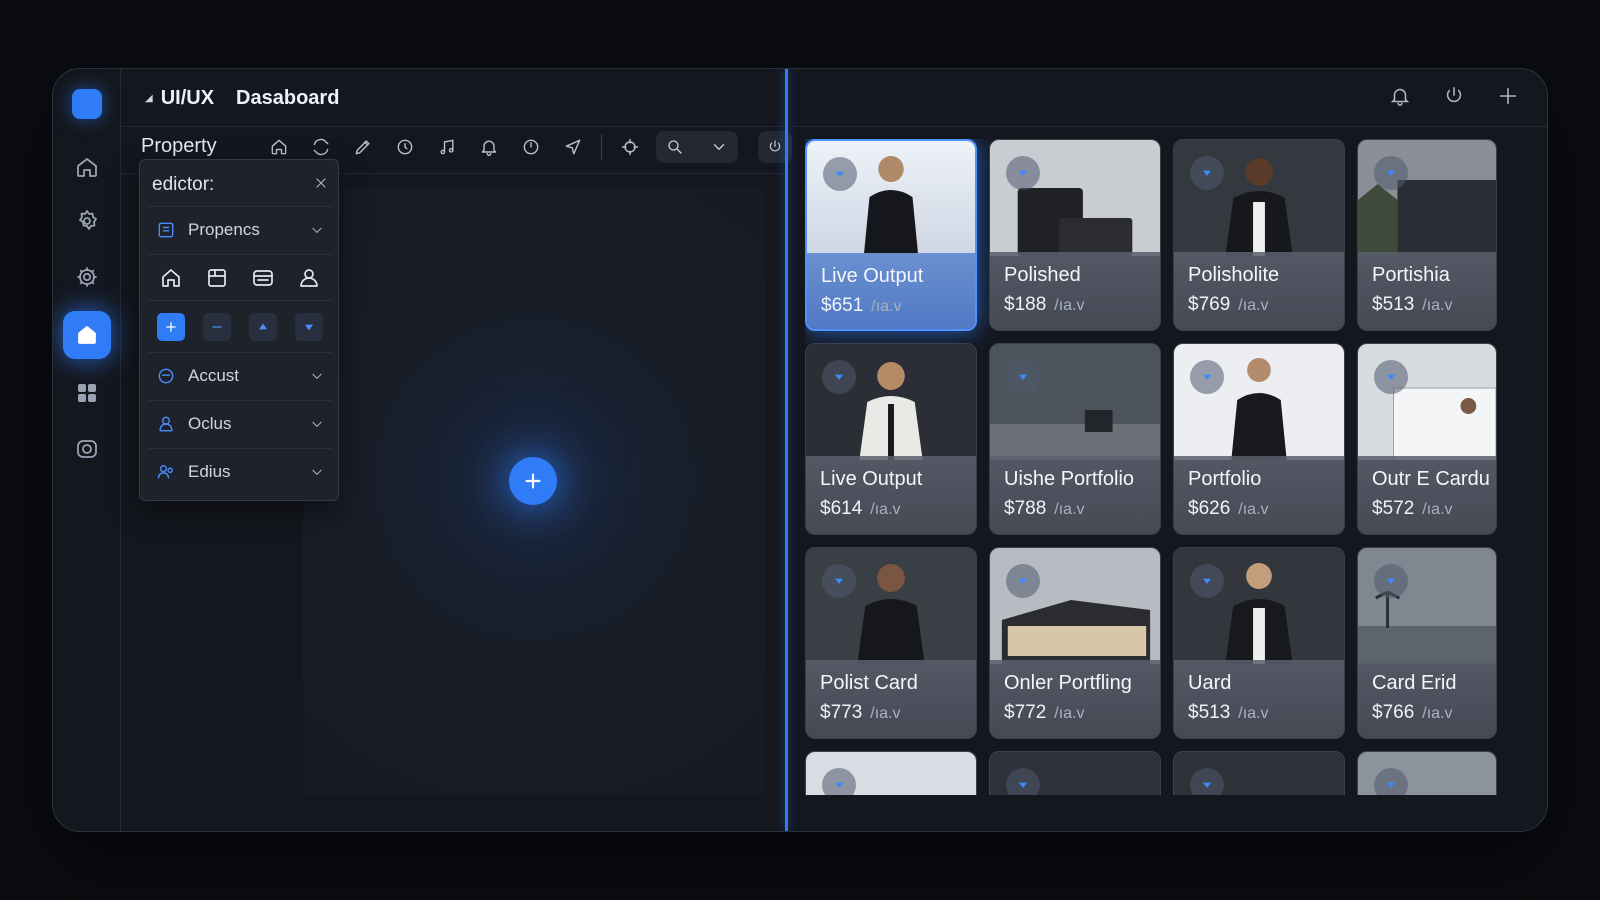 The image size is (1600, 900). I want to click on breadcrumb-uiux: UI/UX, so click(187, 98).